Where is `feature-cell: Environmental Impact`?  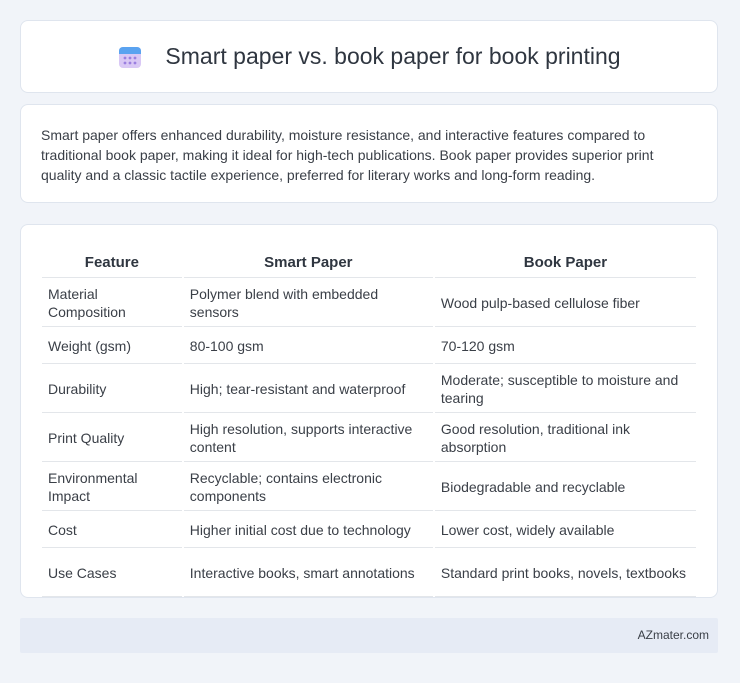 feature-cell: Environmental Impact is located at coordinates (112, 486).